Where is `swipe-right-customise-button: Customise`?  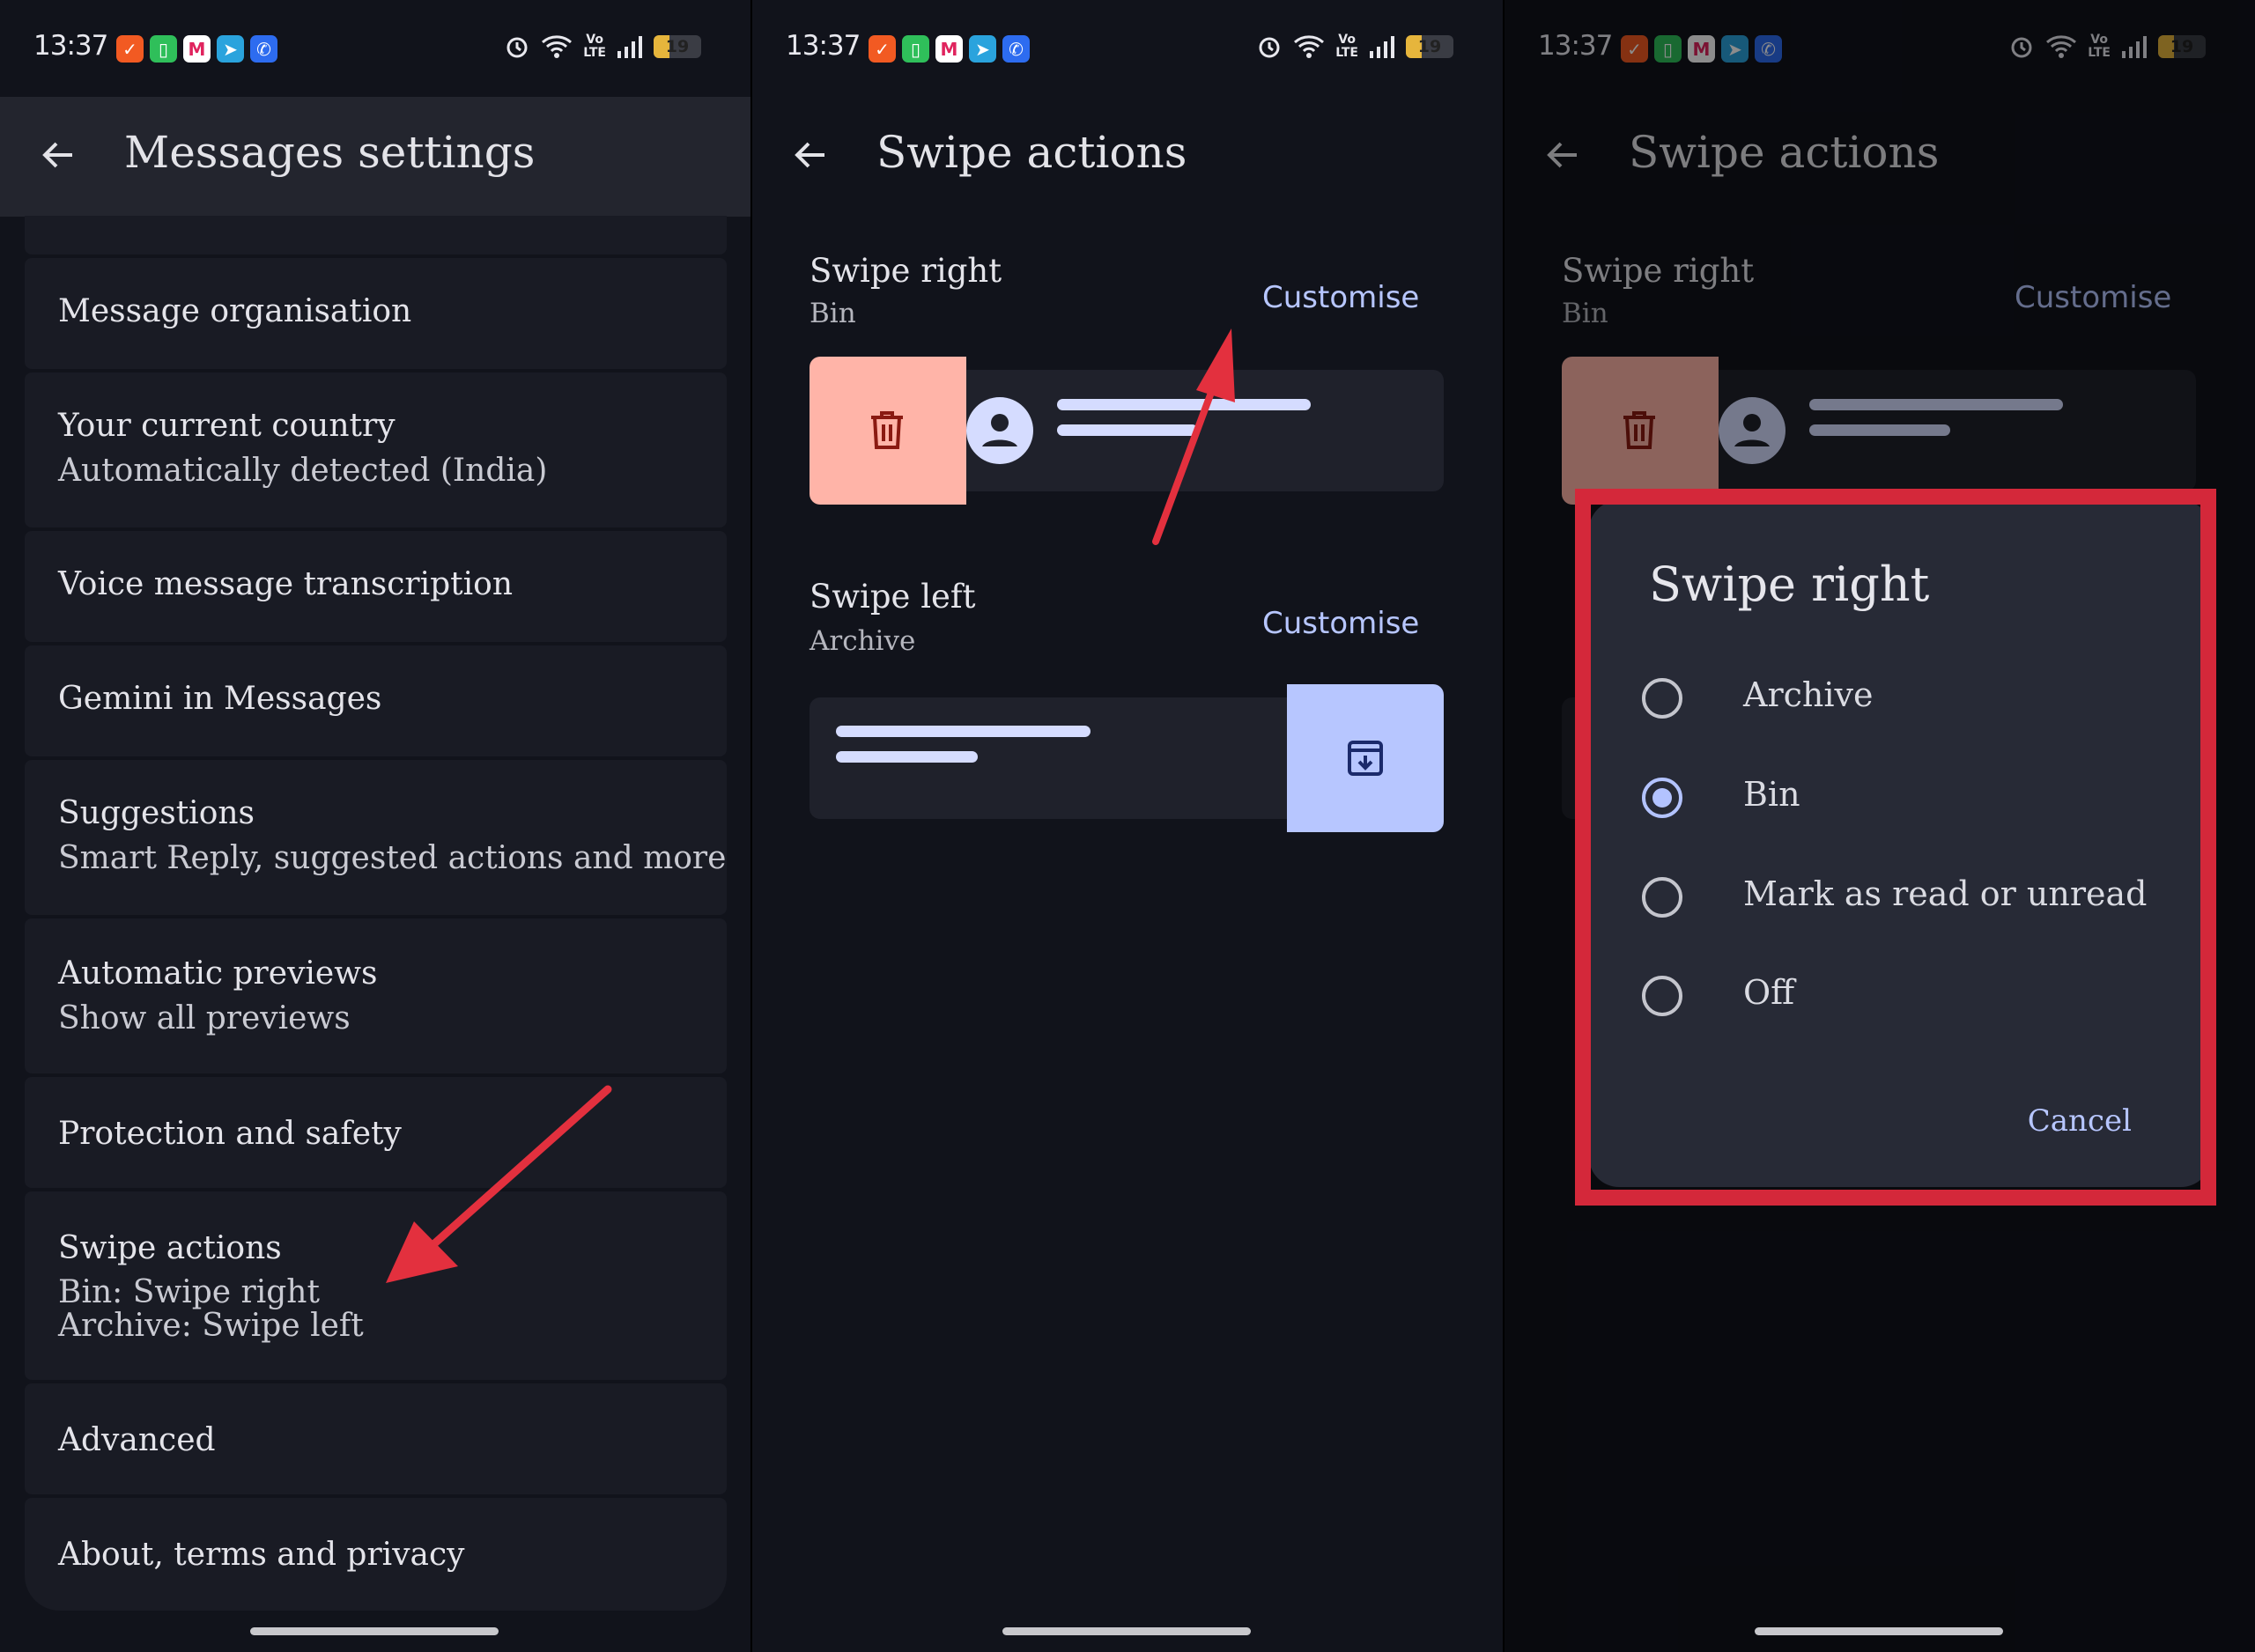
swipe-right-customise-button: Customise is located at coordinates (1340, 298).